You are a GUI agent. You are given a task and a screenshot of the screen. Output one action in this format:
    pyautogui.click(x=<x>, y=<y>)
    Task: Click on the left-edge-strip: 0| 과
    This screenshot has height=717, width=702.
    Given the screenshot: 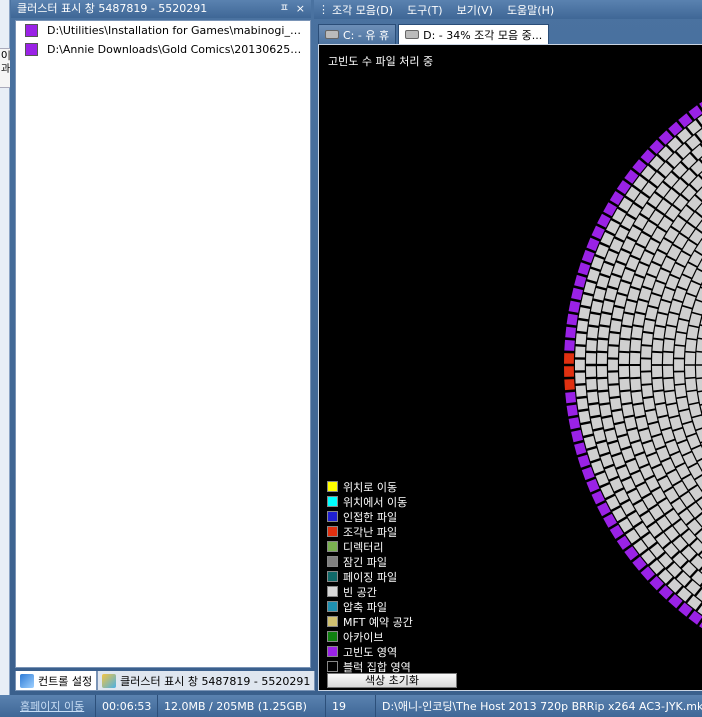 What is the action you would take?
    pyautogui.click(x=5, y=347)
    